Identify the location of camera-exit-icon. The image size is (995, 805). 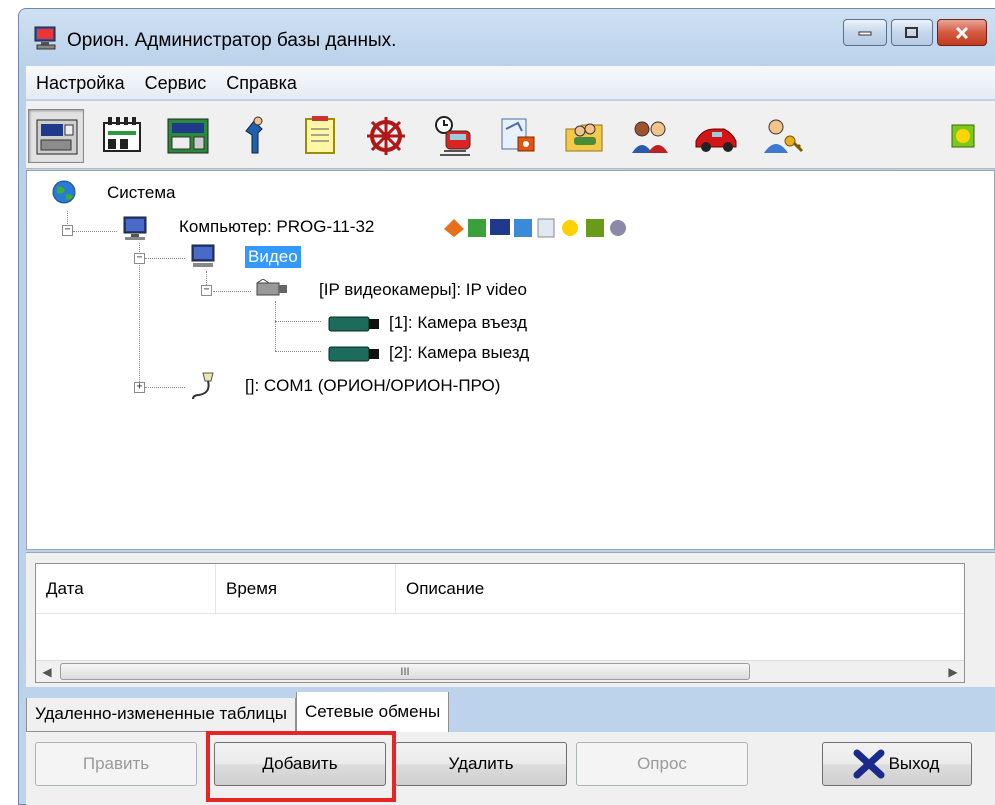
(353, 354).